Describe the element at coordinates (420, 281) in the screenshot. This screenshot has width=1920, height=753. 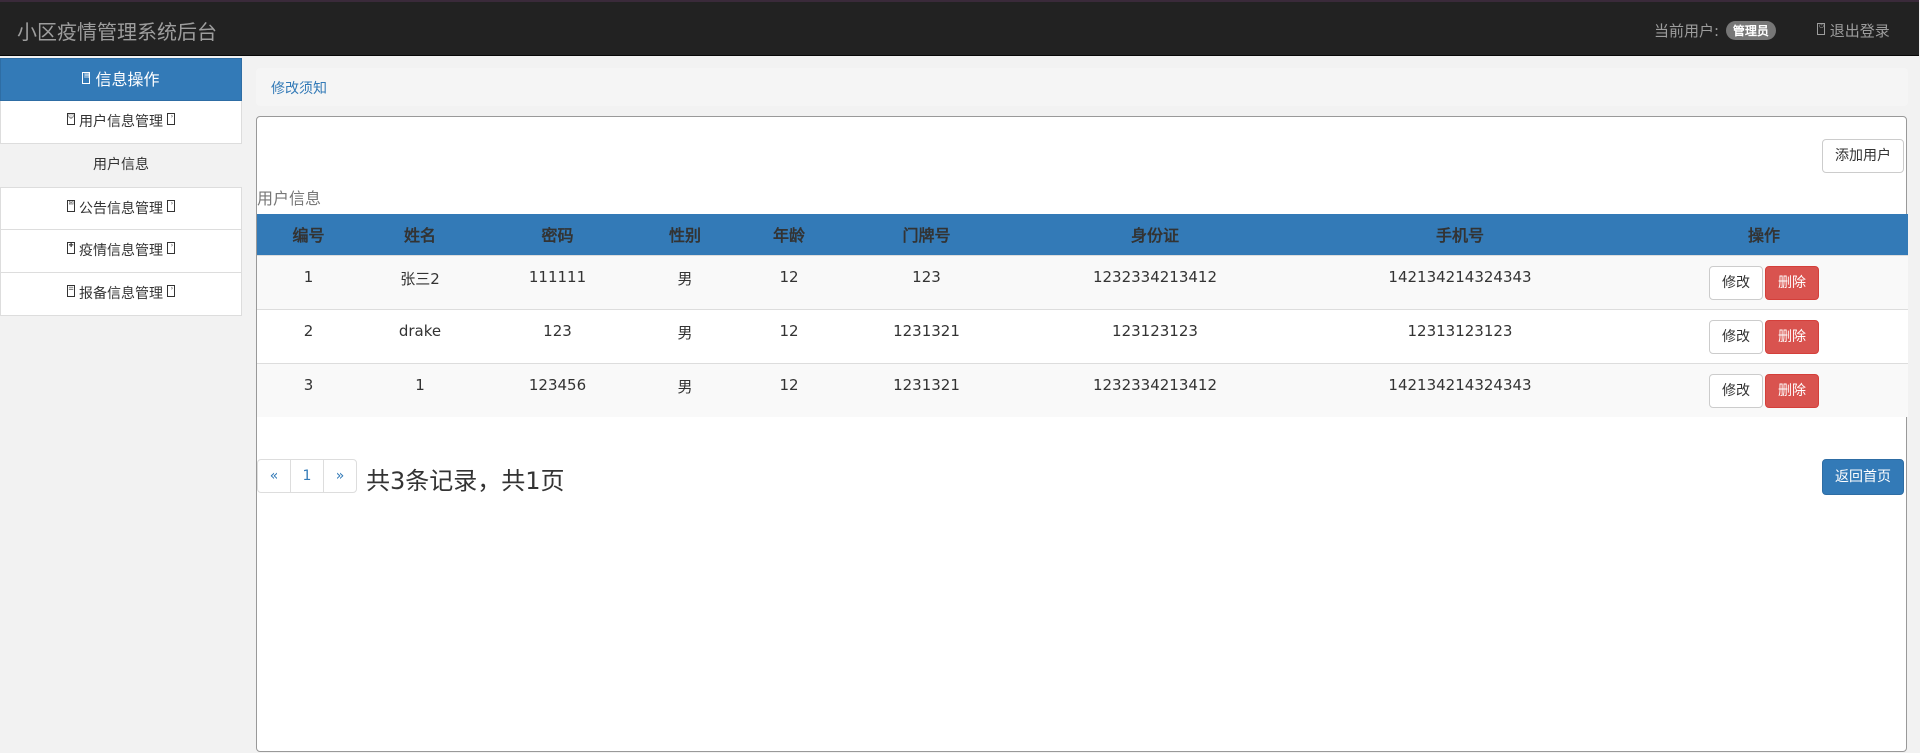
I see `cell-name: 张三2` at that location.